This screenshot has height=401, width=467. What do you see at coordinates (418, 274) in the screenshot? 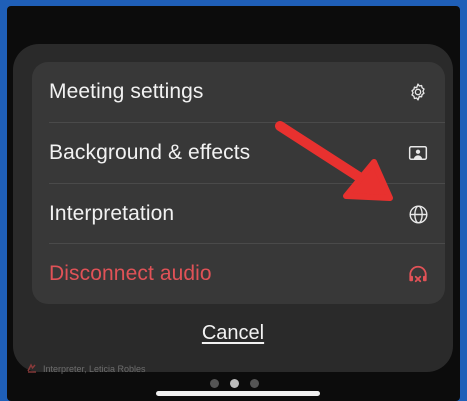
I see `disconnect-audio-icon` at bounding box center [418, 274].